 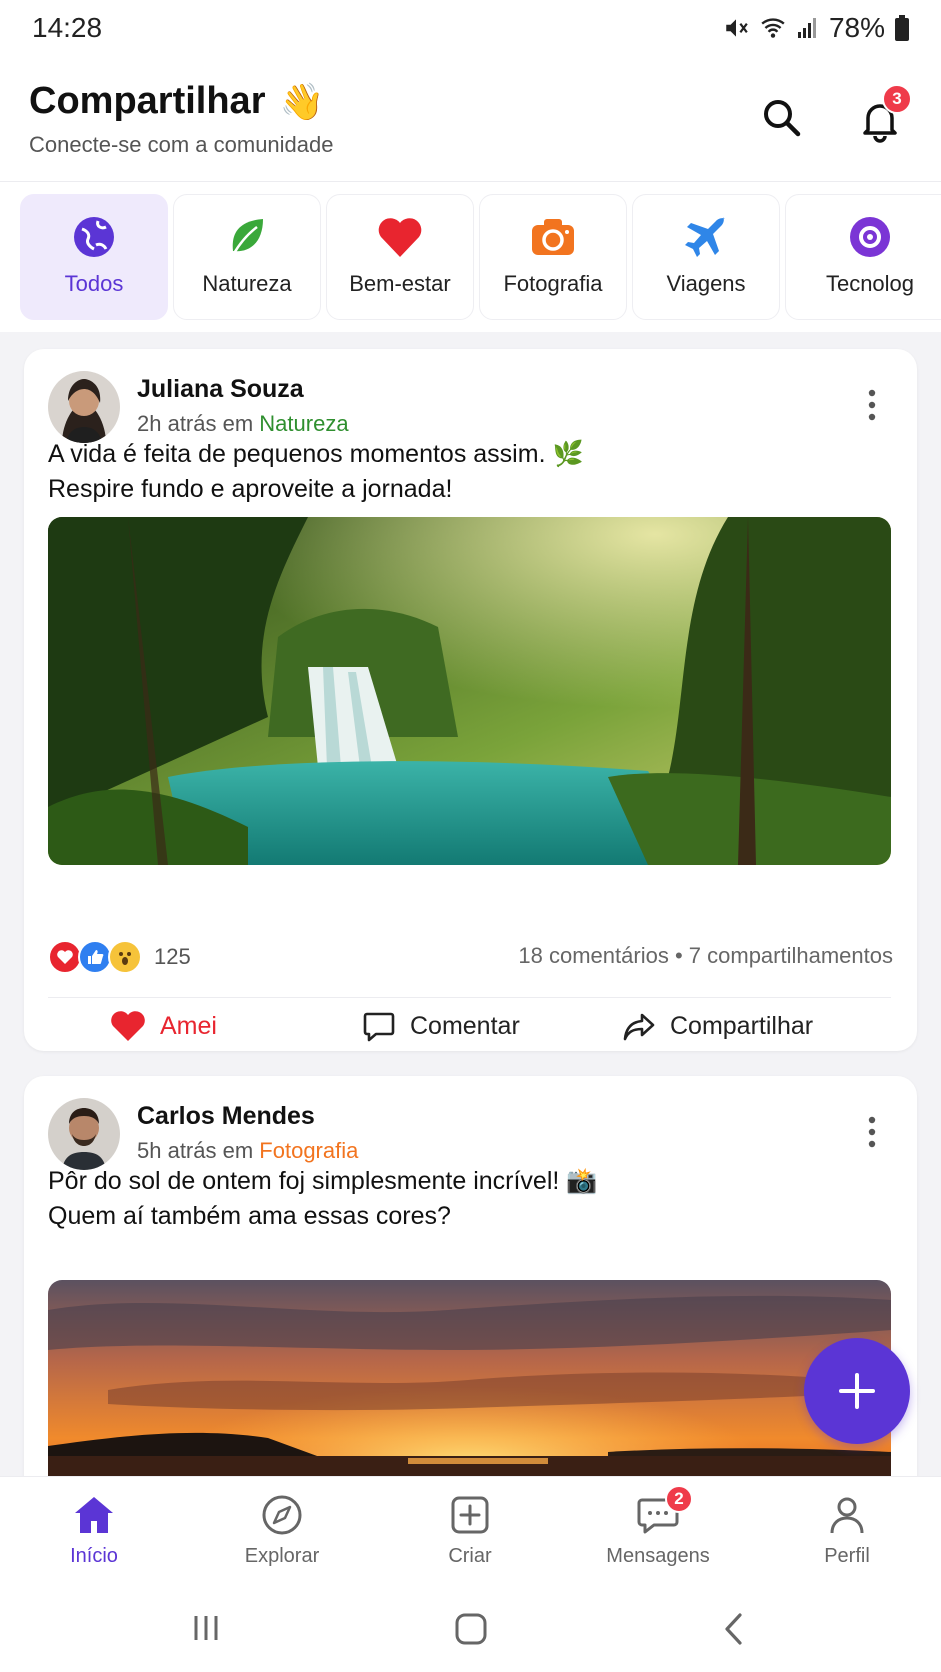 What do you see at coordinates (553, 257) in the screenshot?
I see `category-fotografia: Fotografia` at bounding box center [553, 257].